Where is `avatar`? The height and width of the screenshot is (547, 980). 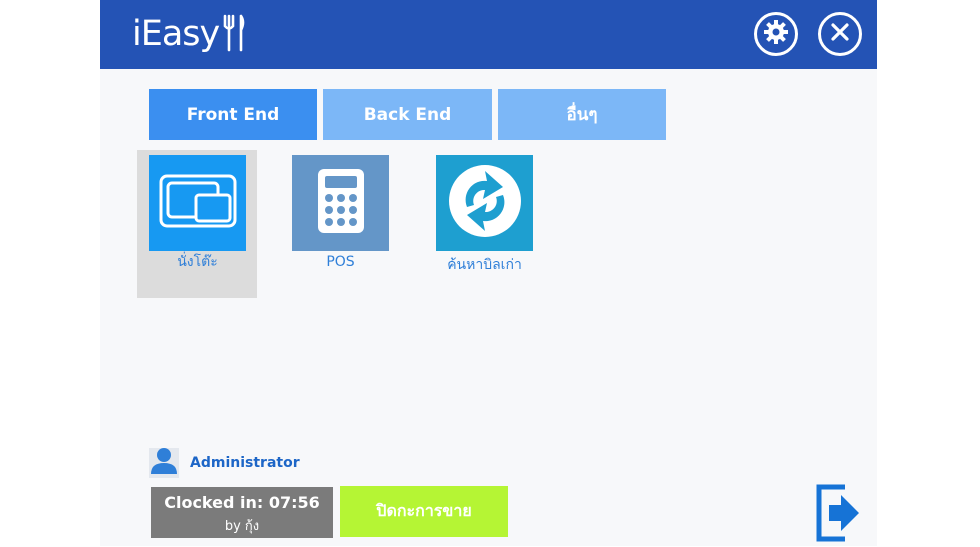 avatar is located at coordinates (164, 463).